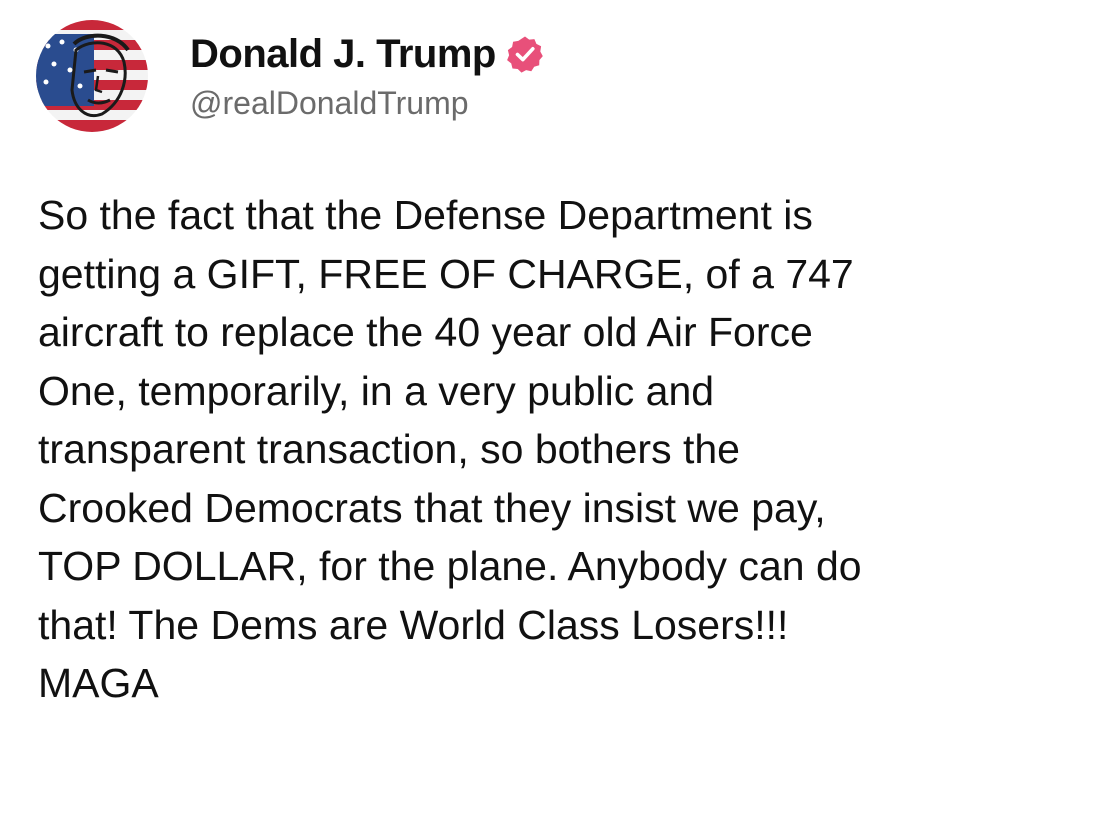  What do you see at coordinates (343, 54) in the screenshot?
I see `display-name: Donald J. Trump` at bounding box center [343, 54].